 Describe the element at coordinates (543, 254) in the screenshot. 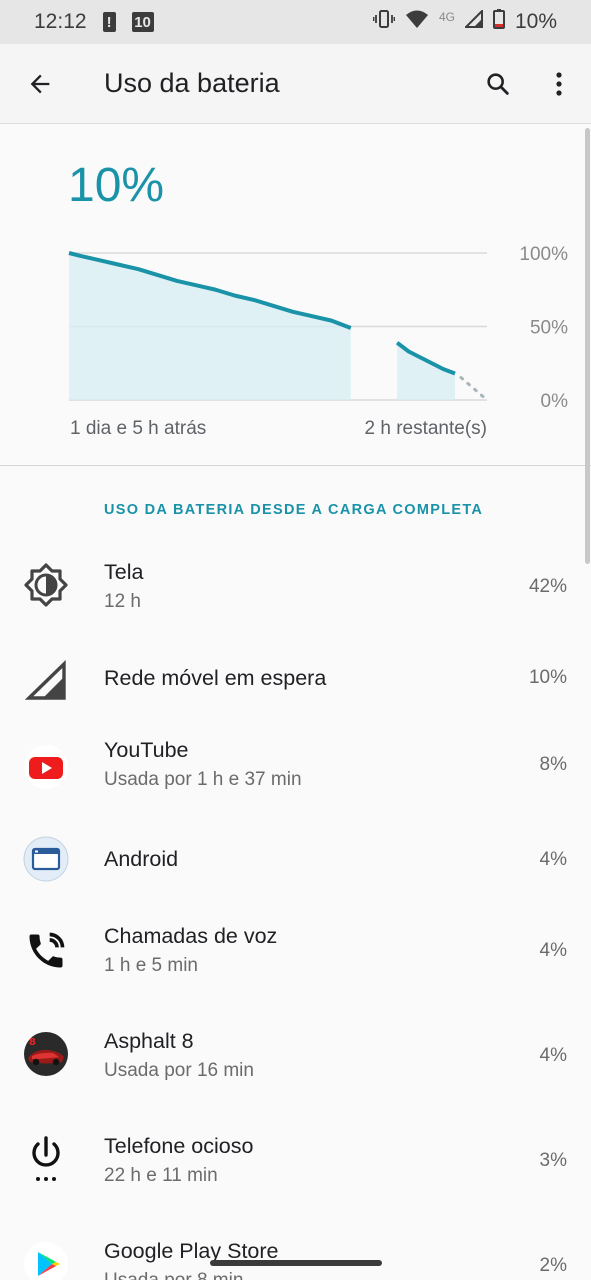

I see `y-tick-label: 100%` at that location.